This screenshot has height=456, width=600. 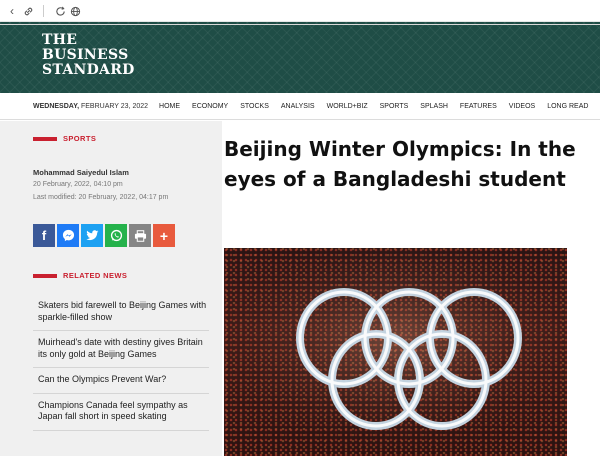 I want to click on nav-sports: SPORTS, so click(x=394, y=106).